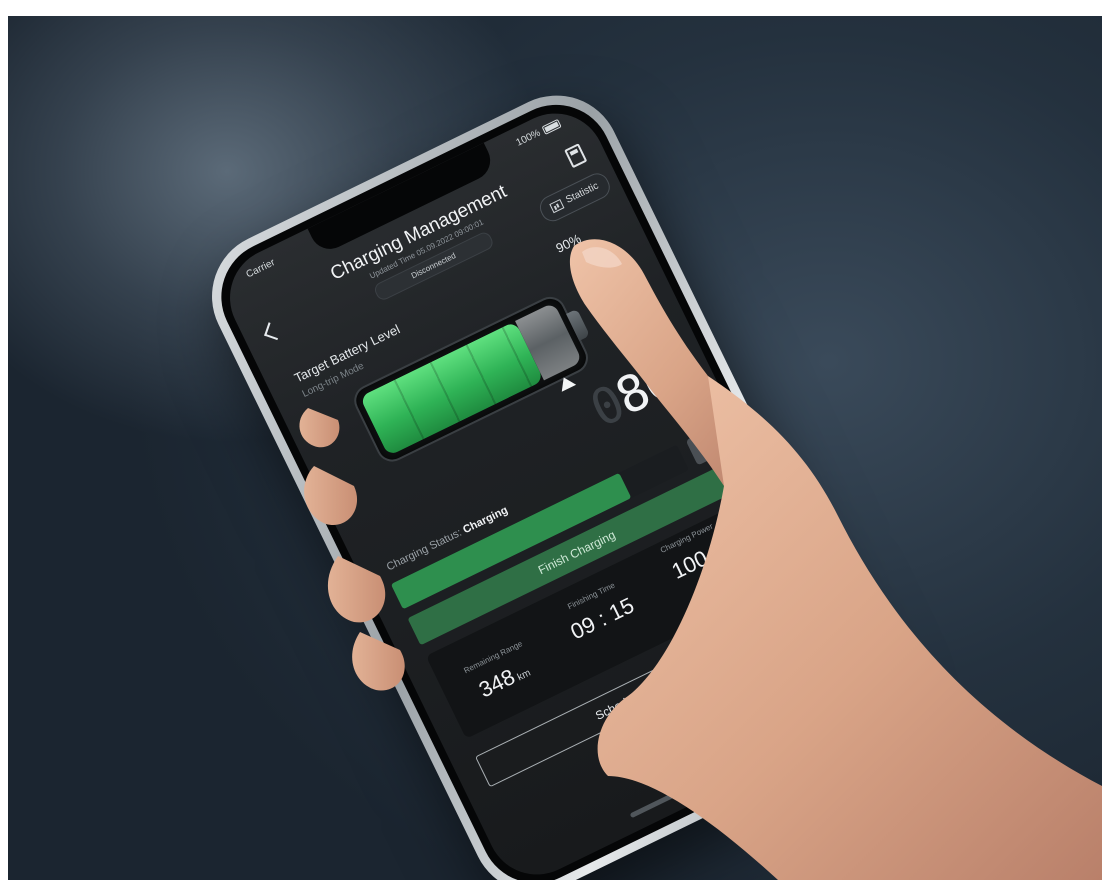  I want to click on remaining-range-stat: Remaining Range 348km, so click(500, 672).